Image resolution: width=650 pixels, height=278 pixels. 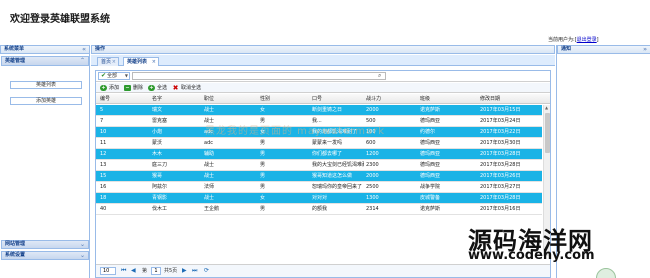 I want to click on table-row: 13 庭三刀 战士 男 我的大宝剑已经饥渴难耐 2300 德玛西亚 2017年03月28日, so click(x=319, y=165).